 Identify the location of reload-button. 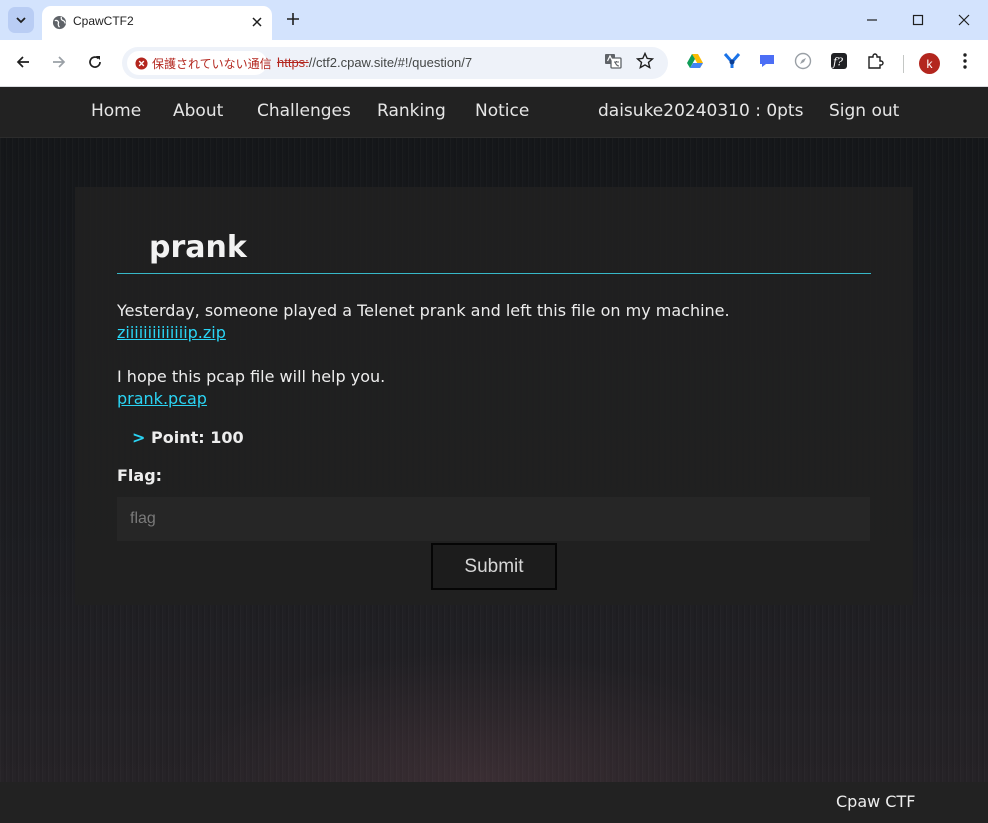
(95, 64).